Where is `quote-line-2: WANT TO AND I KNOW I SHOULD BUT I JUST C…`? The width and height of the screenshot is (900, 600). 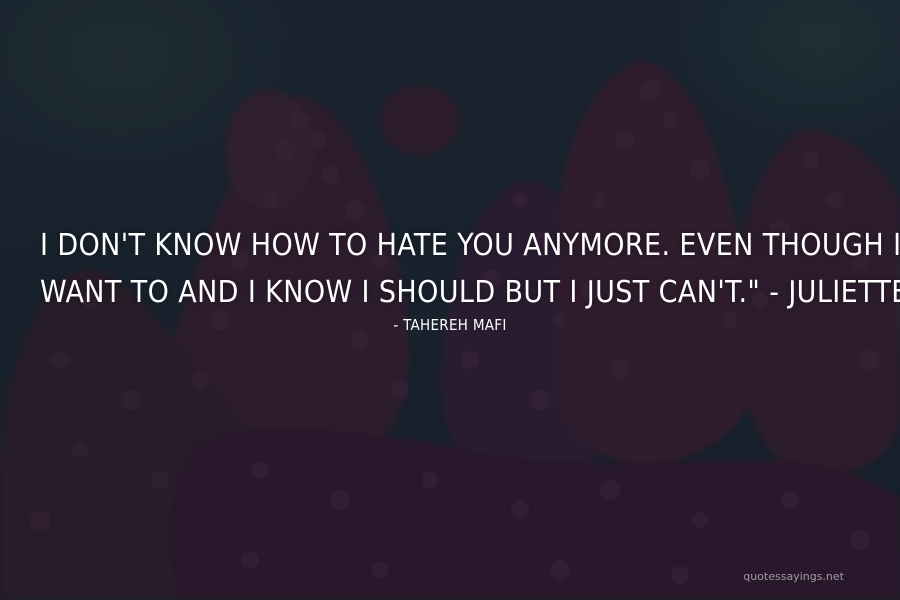 quote-line-2: WANT TO AND I KNOW I SHOULD BUT I JUST C… is located at coordinates (470, 292).